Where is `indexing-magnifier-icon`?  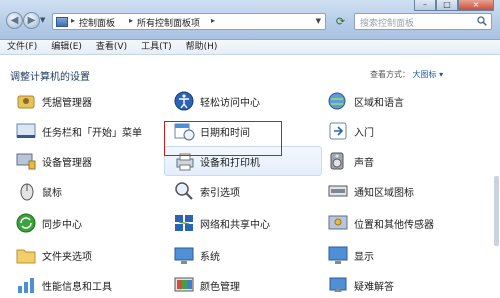
indexing-magnifier-icon is located at coordinates (184, 191).